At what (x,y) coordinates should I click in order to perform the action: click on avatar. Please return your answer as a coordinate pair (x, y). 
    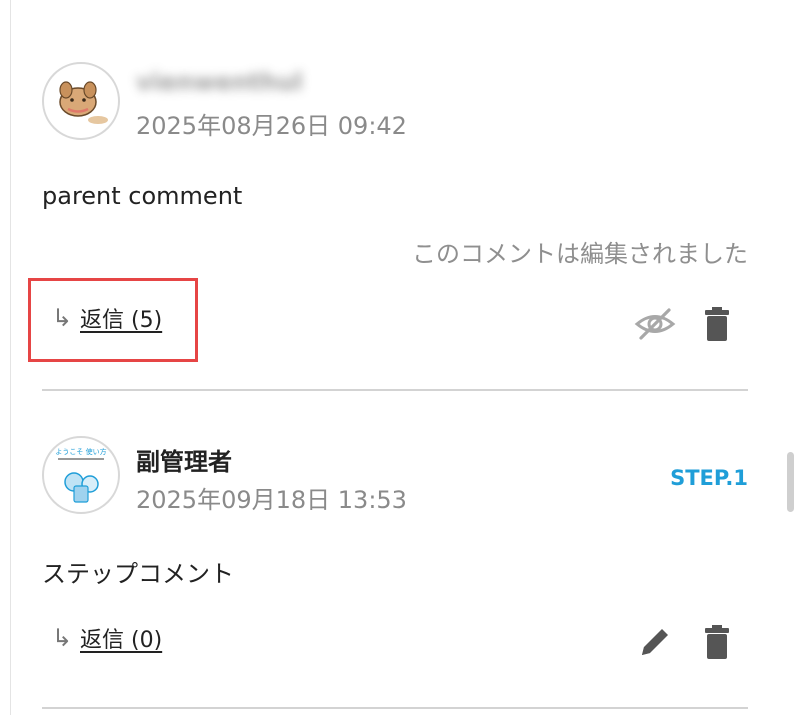
    Looking at the image, I should click on (81, 101).